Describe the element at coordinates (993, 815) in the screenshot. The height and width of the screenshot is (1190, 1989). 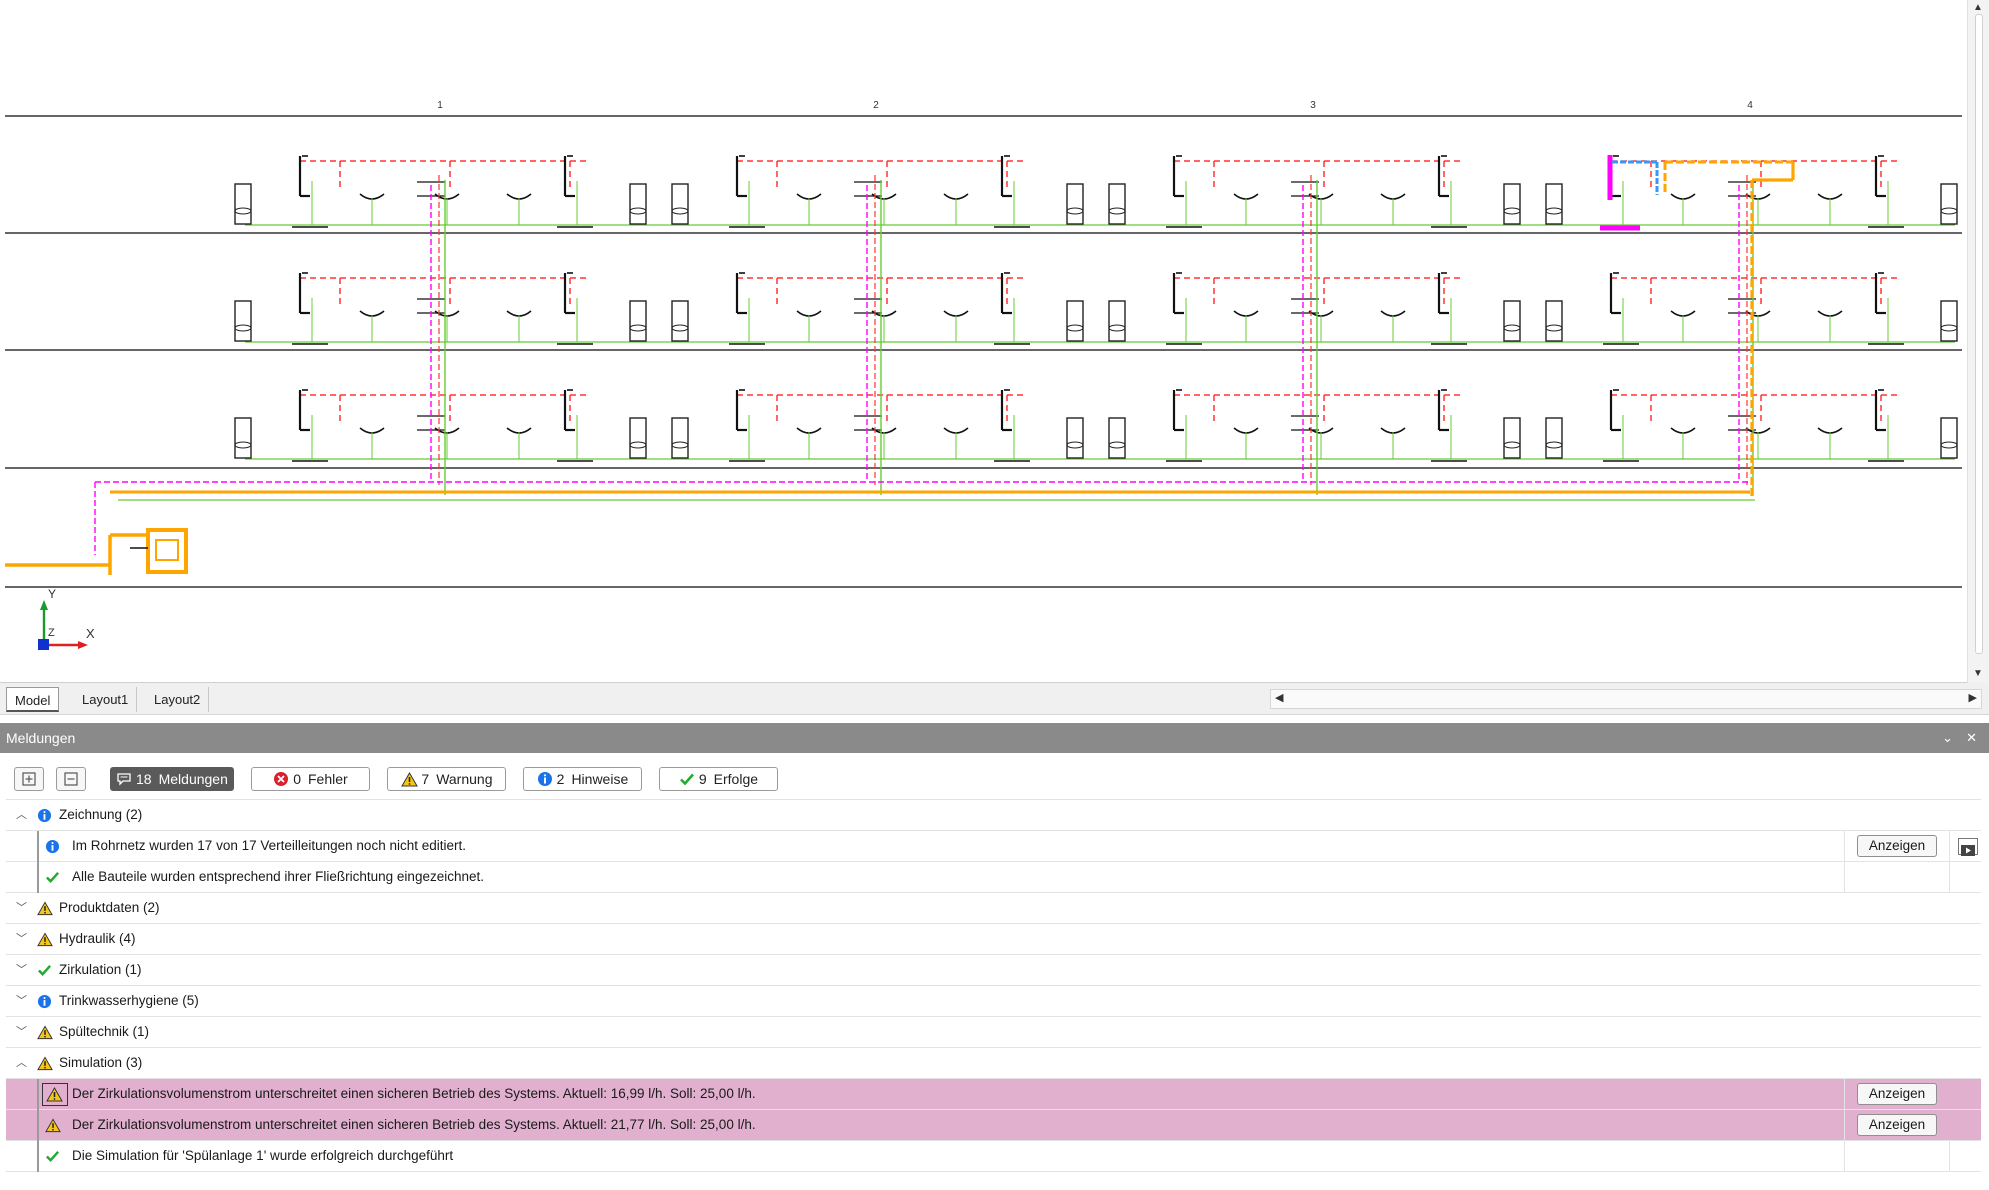
I see `group-zeichnung: ︿ Zeichnung (2)` at that location.